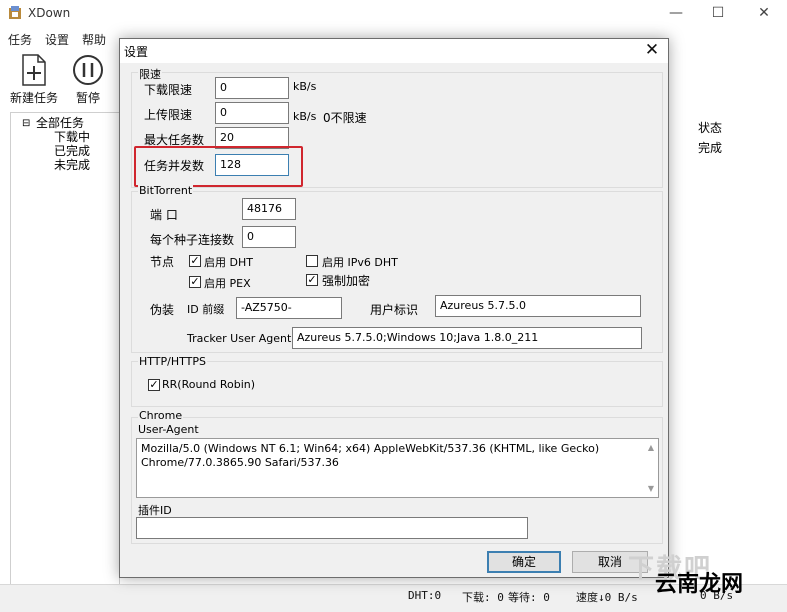 The height and width of the screenshot is (612, 787). What do you see at coordinates (332, 528) in the screenshot?
I see `plugin-id-input` at bounding box center [332, 528].